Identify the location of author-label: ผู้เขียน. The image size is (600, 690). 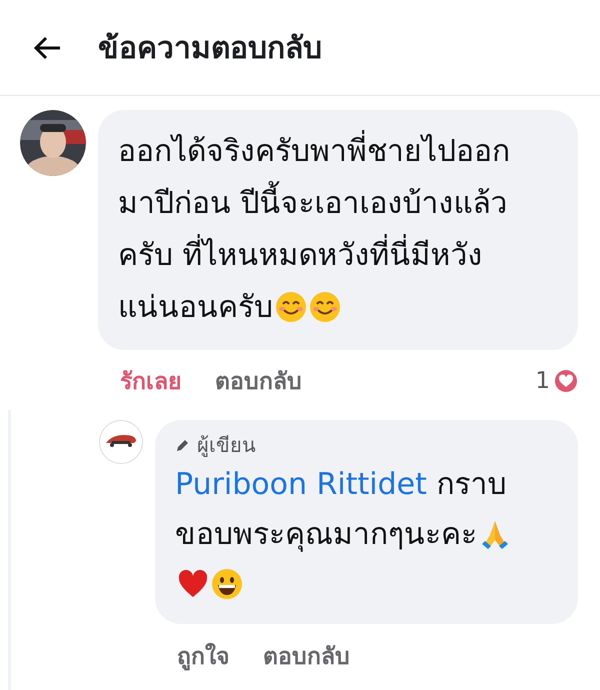
(226, 445).